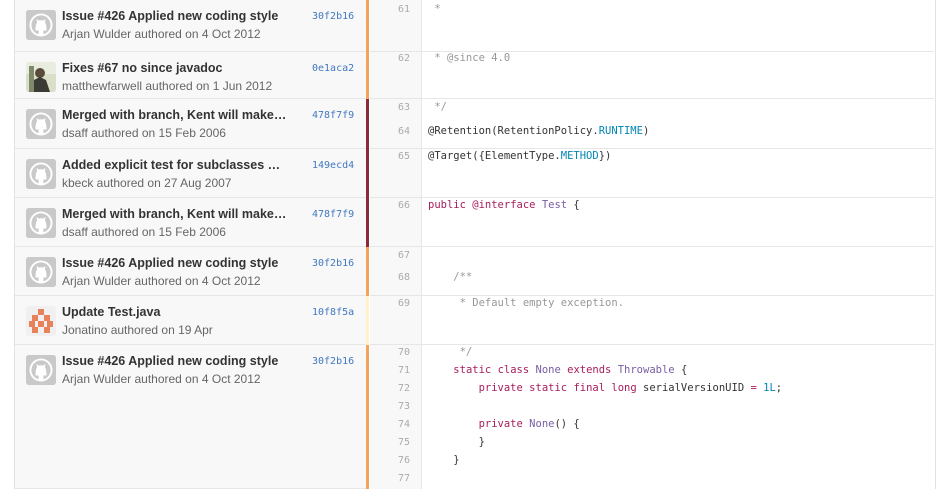  What do you see at coordinates (390, 303) in the screenshot?
I see `line-number: 69` at bounding box center [390, 303].